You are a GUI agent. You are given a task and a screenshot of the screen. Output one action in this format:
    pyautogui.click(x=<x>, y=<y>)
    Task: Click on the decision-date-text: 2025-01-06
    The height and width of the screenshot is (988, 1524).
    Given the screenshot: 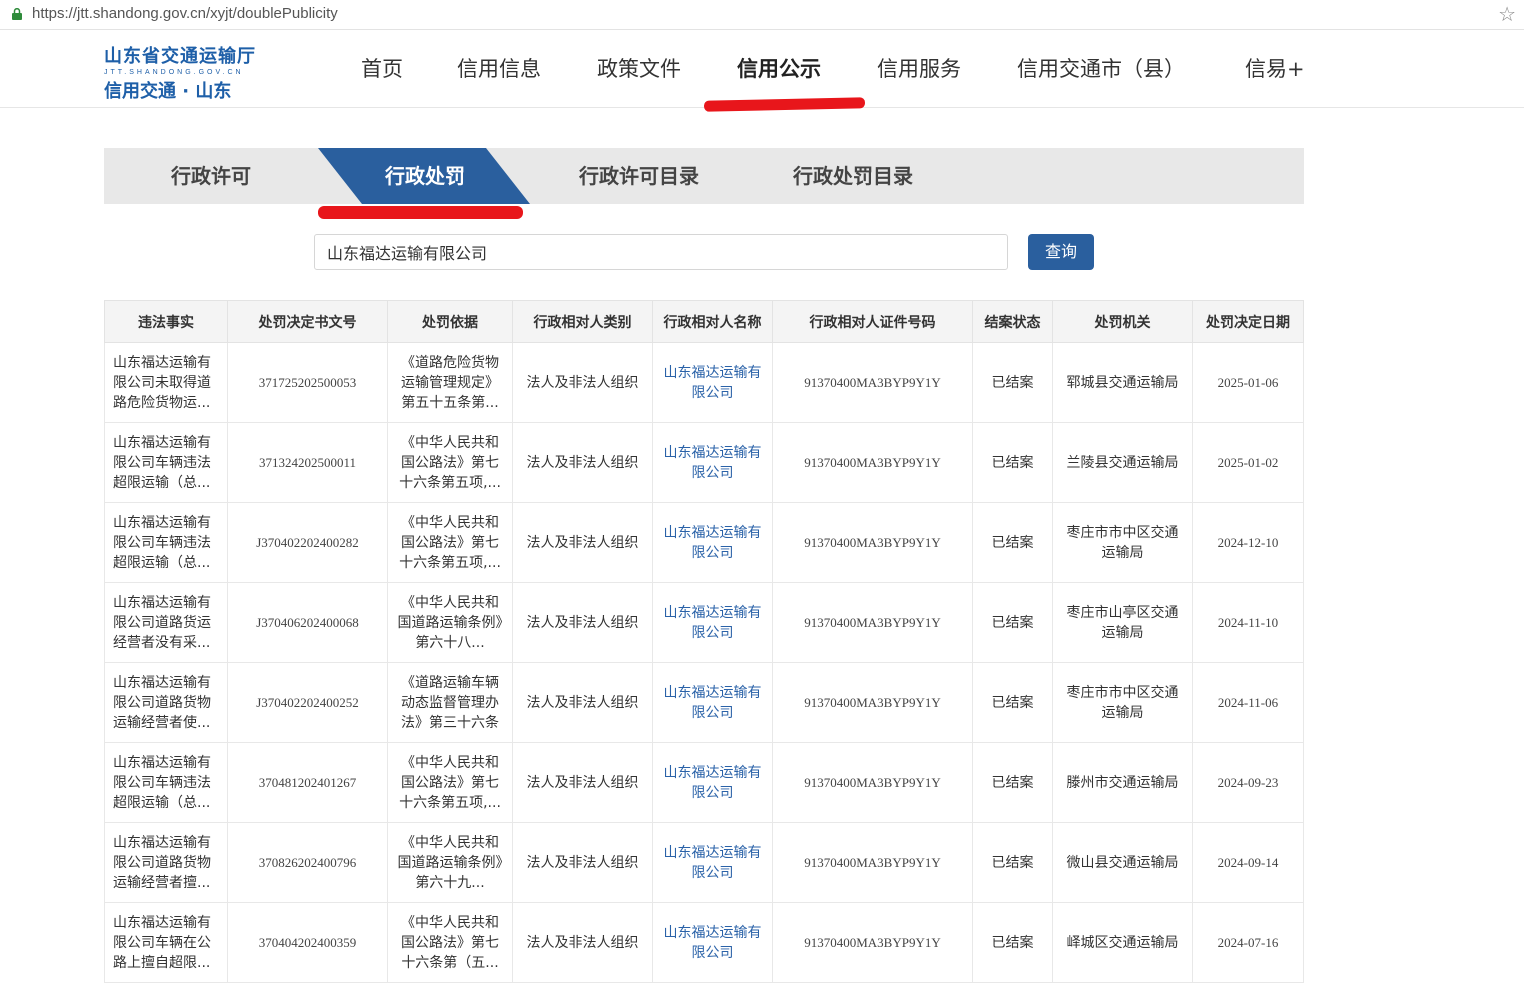 What is the action you would take?
    pyautogui.click(x=1248, y=382)
    